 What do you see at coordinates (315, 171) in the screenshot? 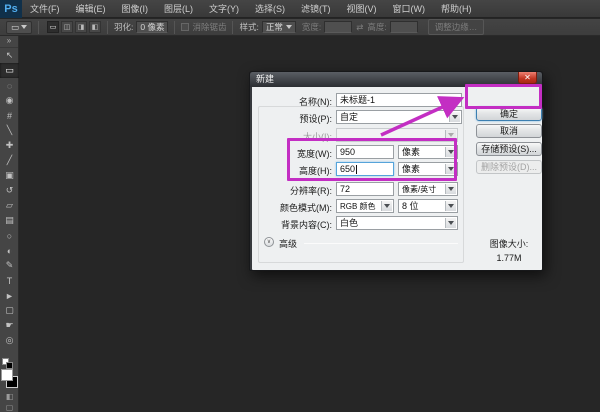
I see `height-label: 高度(H):` at bounding box center [315, 171].